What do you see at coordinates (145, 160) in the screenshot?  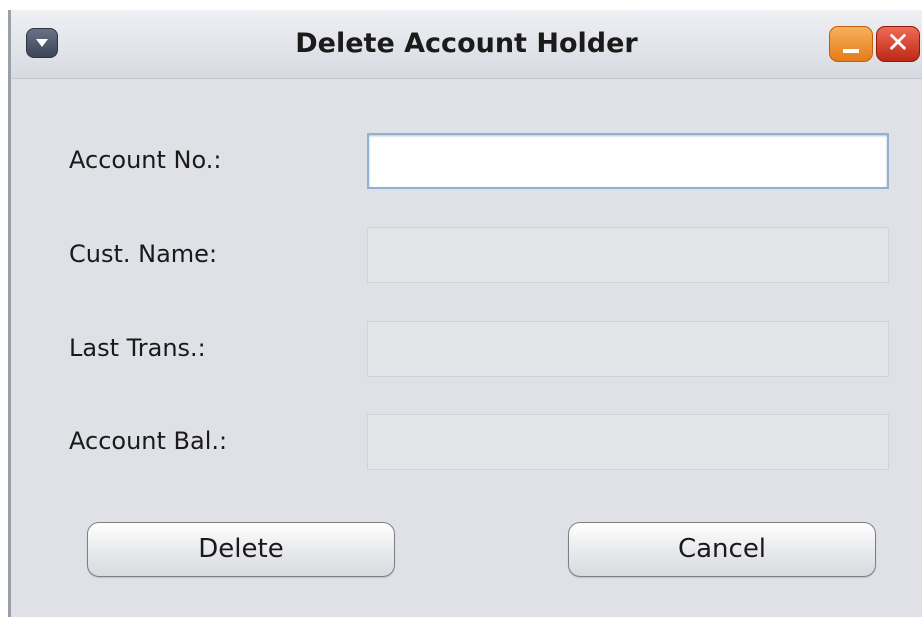 I see `account-no-label: Account No.:` at bounding box center [145, 160].